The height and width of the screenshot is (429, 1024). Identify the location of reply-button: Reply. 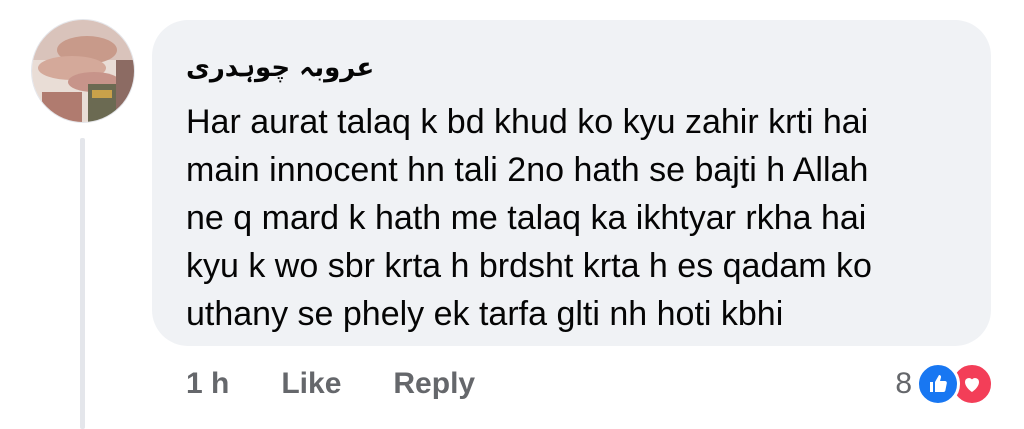
(434, 384).